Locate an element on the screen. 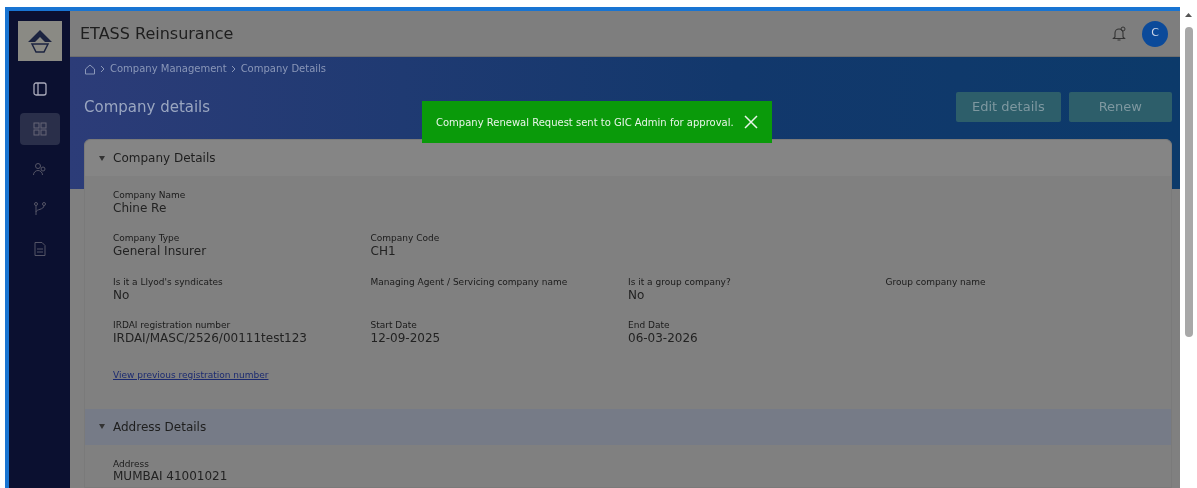 The height and width of the screenshot is (488, 1197). field-label: Company Code is located at coordinates (405, 239).